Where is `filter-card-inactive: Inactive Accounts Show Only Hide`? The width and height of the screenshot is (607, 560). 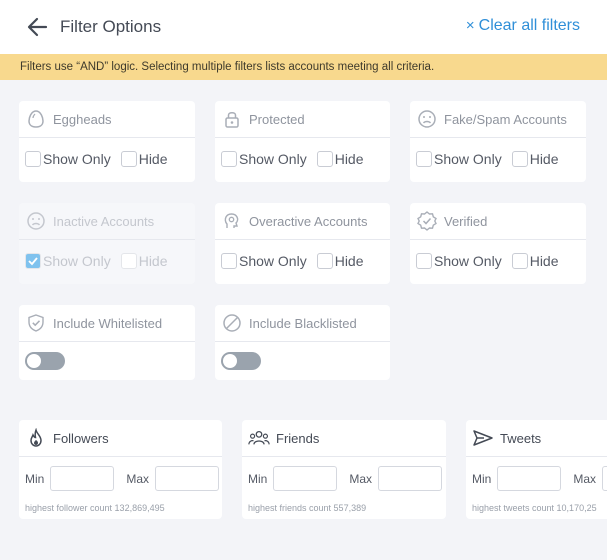
filter-card-inactive: Inactive Accounts Show Only Hide is located at coordinates (107, 243).